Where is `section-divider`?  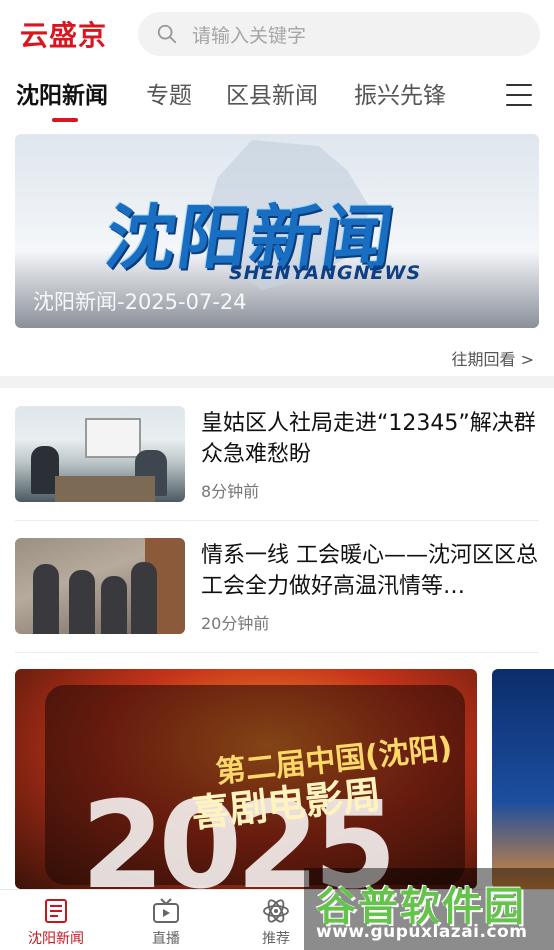
section-divider is located at coordinates (277, 382).